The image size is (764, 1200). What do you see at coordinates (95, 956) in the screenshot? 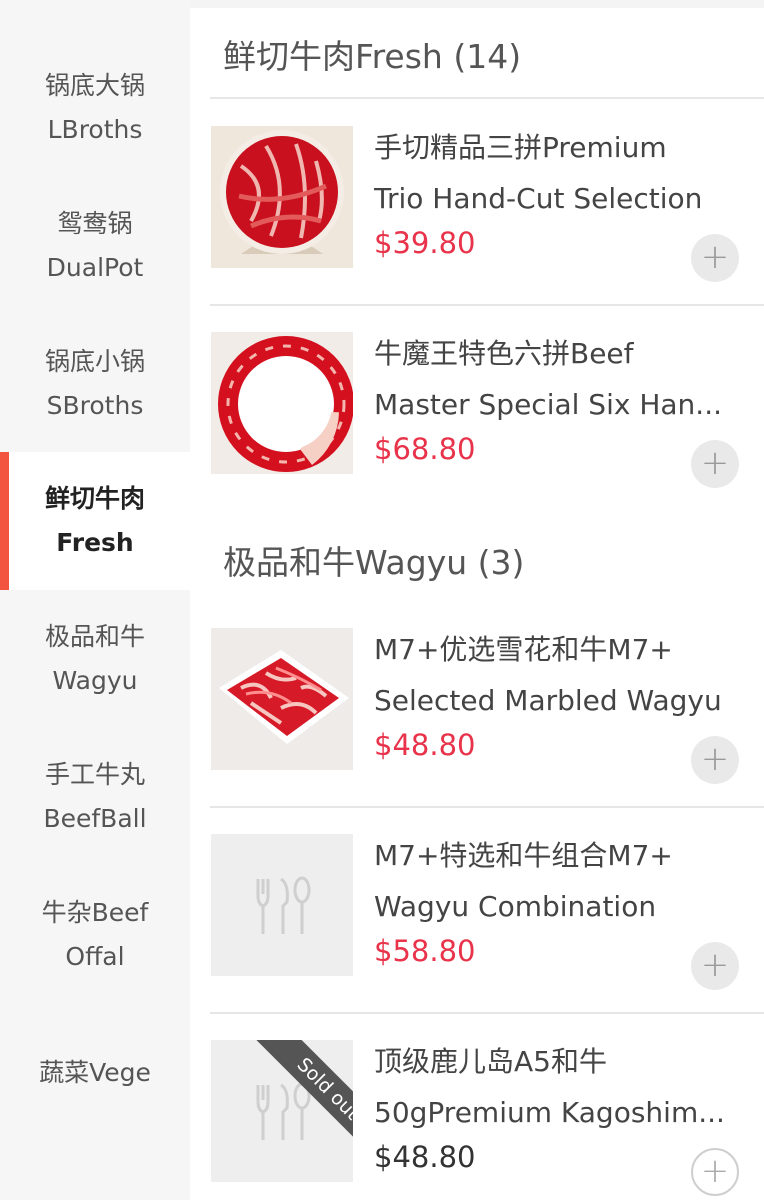
I see `sidebar-item-label: Offal` at bounding box center [95, 956].